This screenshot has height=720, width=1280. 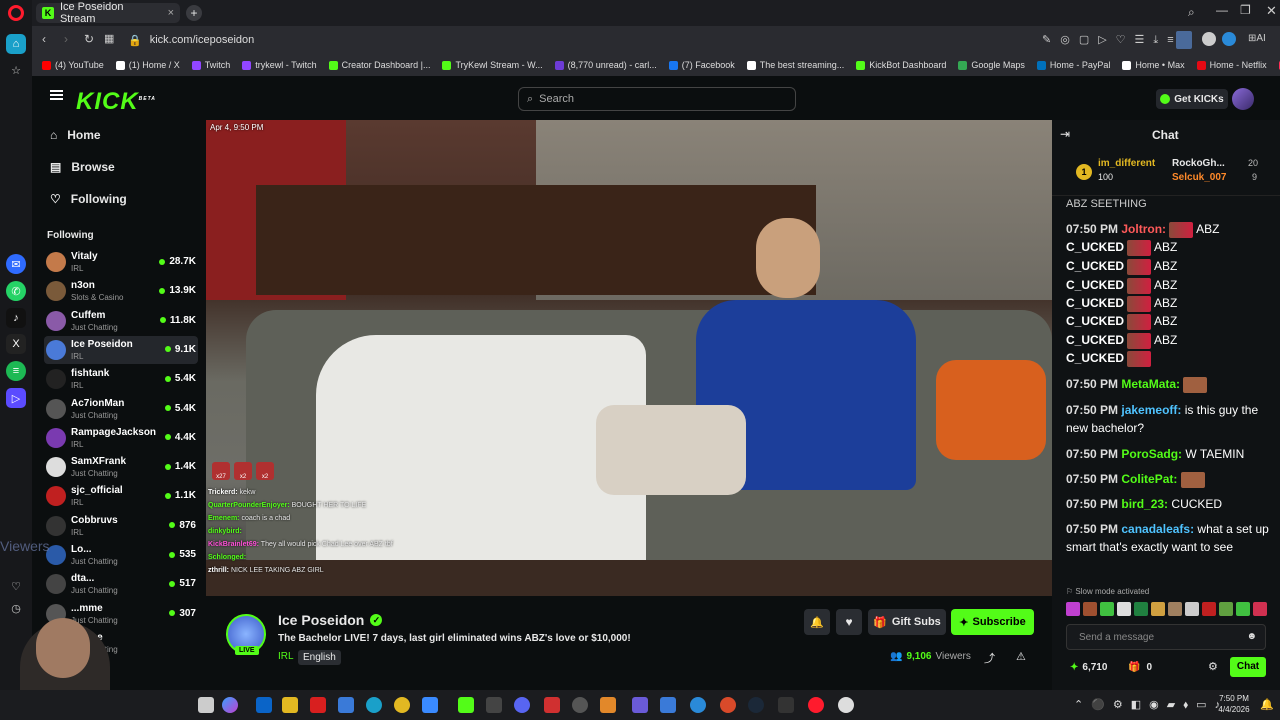 What do you see at coordinates (16, 264) in the screenshot?
I see `messenger-icon: ✉` at bounding box center [16, 264].